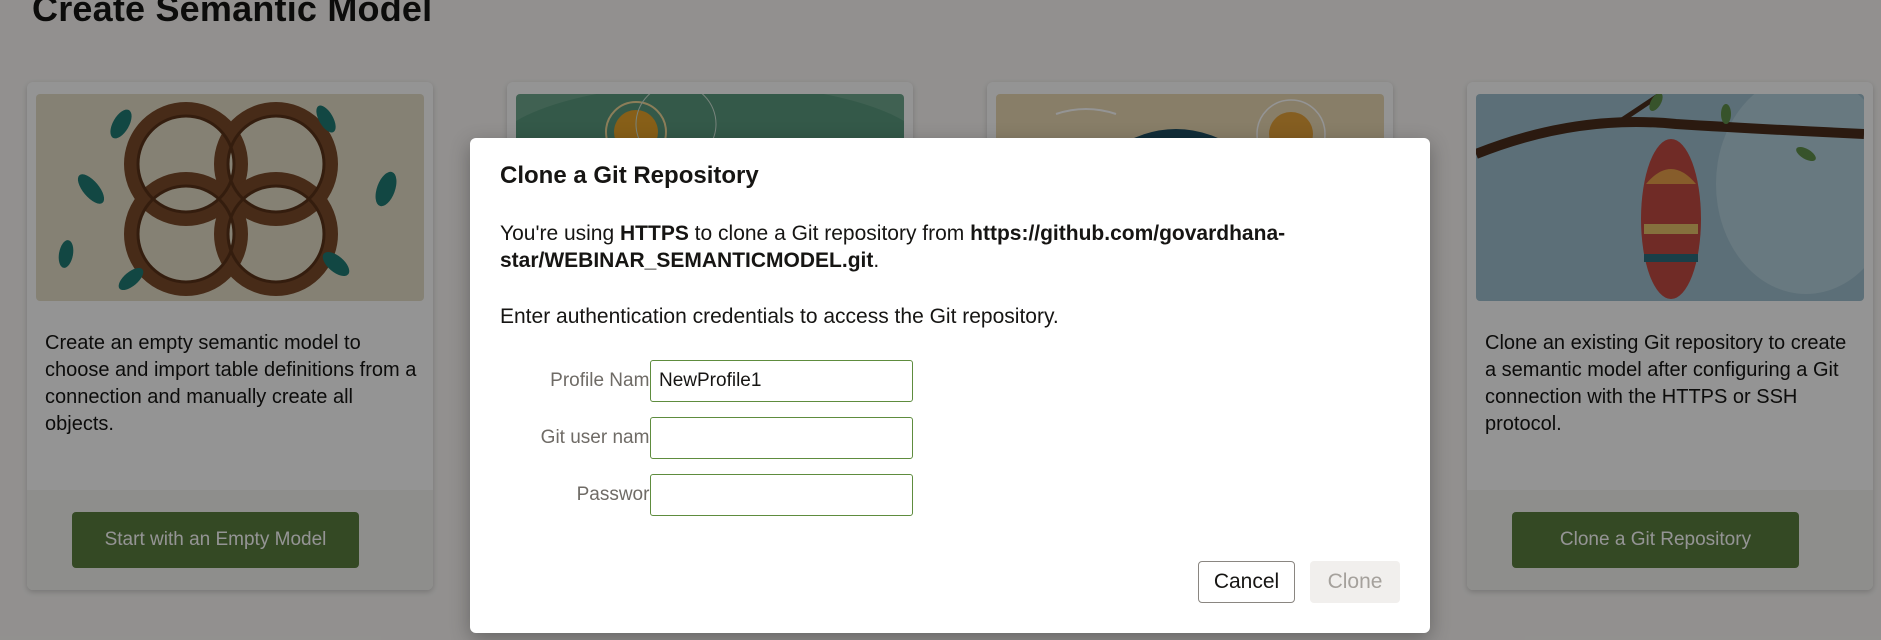  What do you see at coordinates (1355, 582) in the screenshot?
I see `clone-button: Clone` at bounding box center [1355, 582].